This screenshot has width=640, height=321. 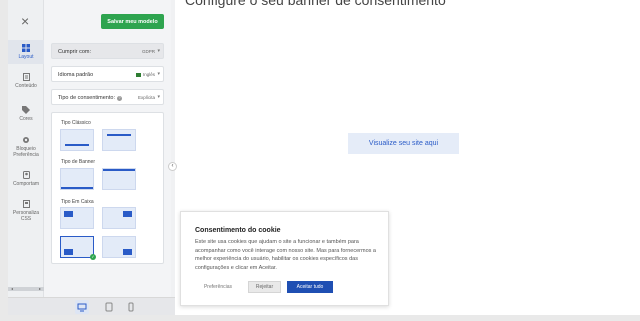 I want to click on rail-scrollbar: ◂ ▸, so click(x=26, y=288).